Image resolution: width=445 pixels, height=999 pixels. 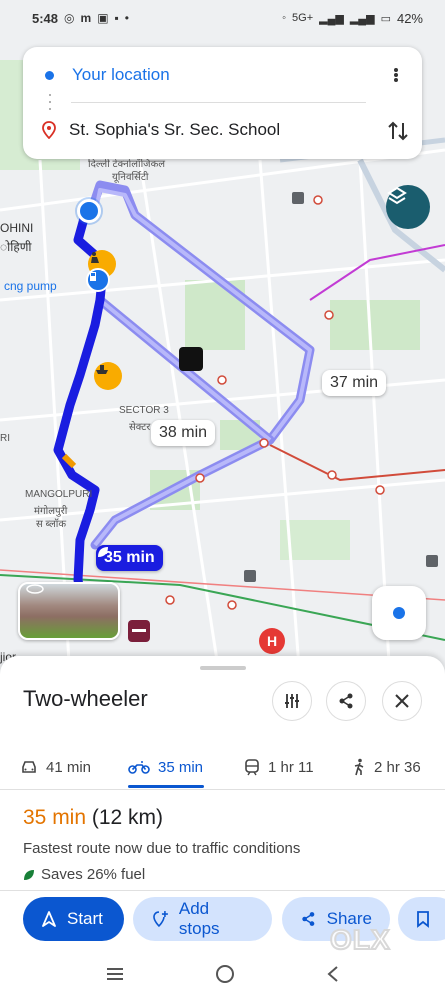 What do you see at coordinates (121, 75) in the screenshot?
I see `origin-field: Your location` at bounding box center [121, 75].